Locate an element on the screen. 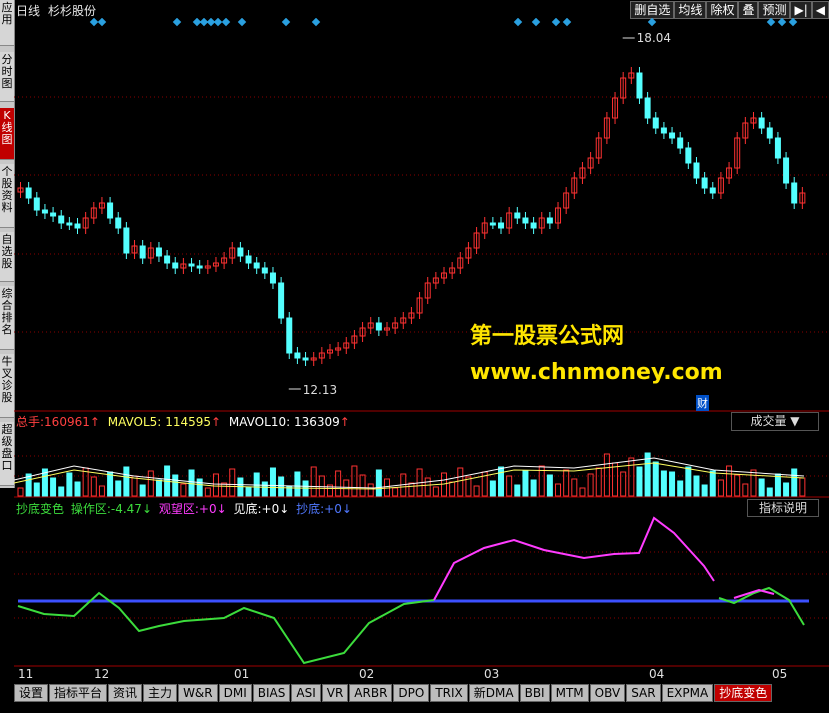  indicator-name: 抄底变色 is located at coordinates (40, 509).